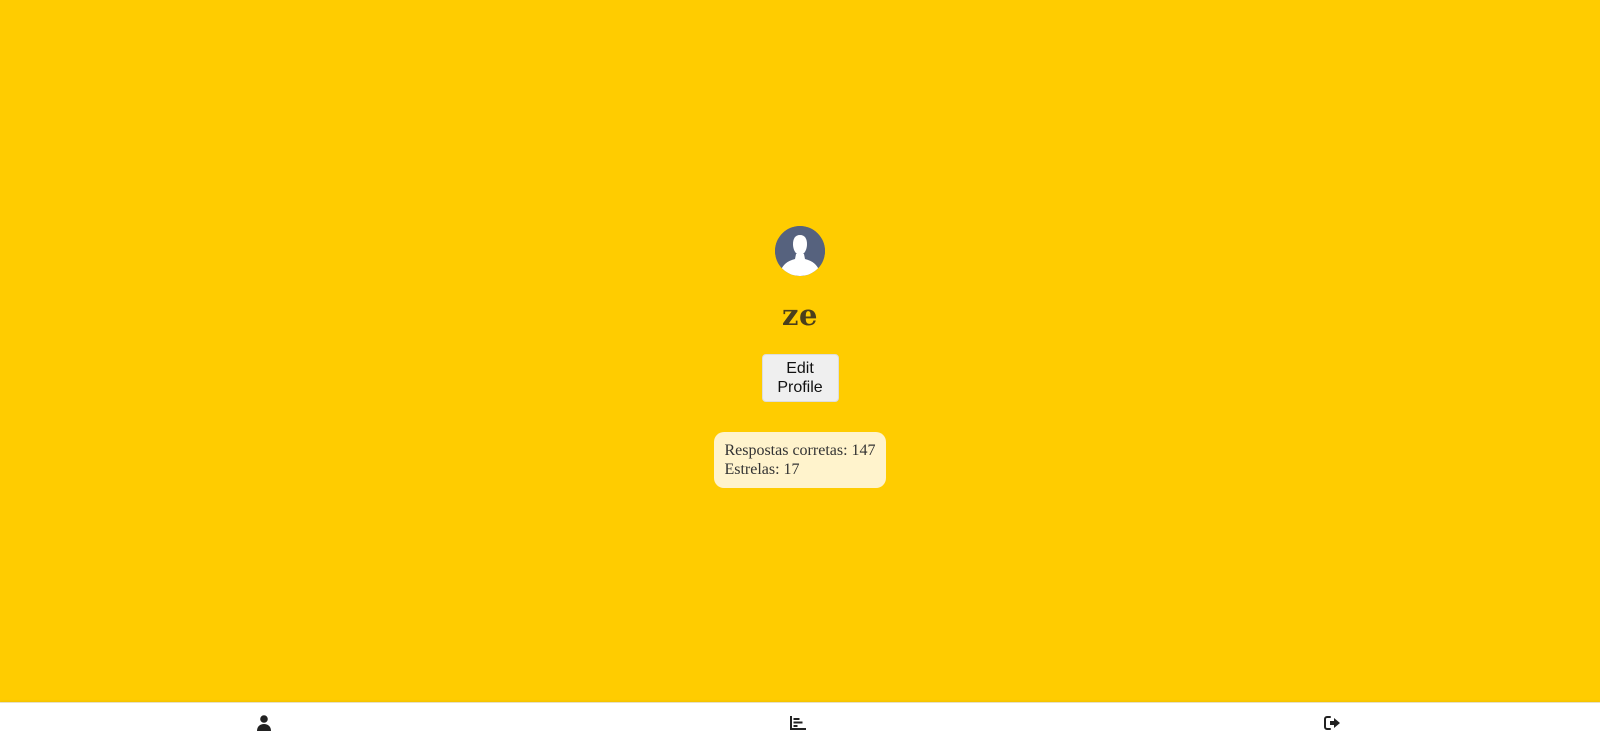  What do you see at coordinates (800, 460) in the screenshot?
I see `stats-card: Respostas corretas: 147 Estrelas: 17` at bounding box center [800, 460].